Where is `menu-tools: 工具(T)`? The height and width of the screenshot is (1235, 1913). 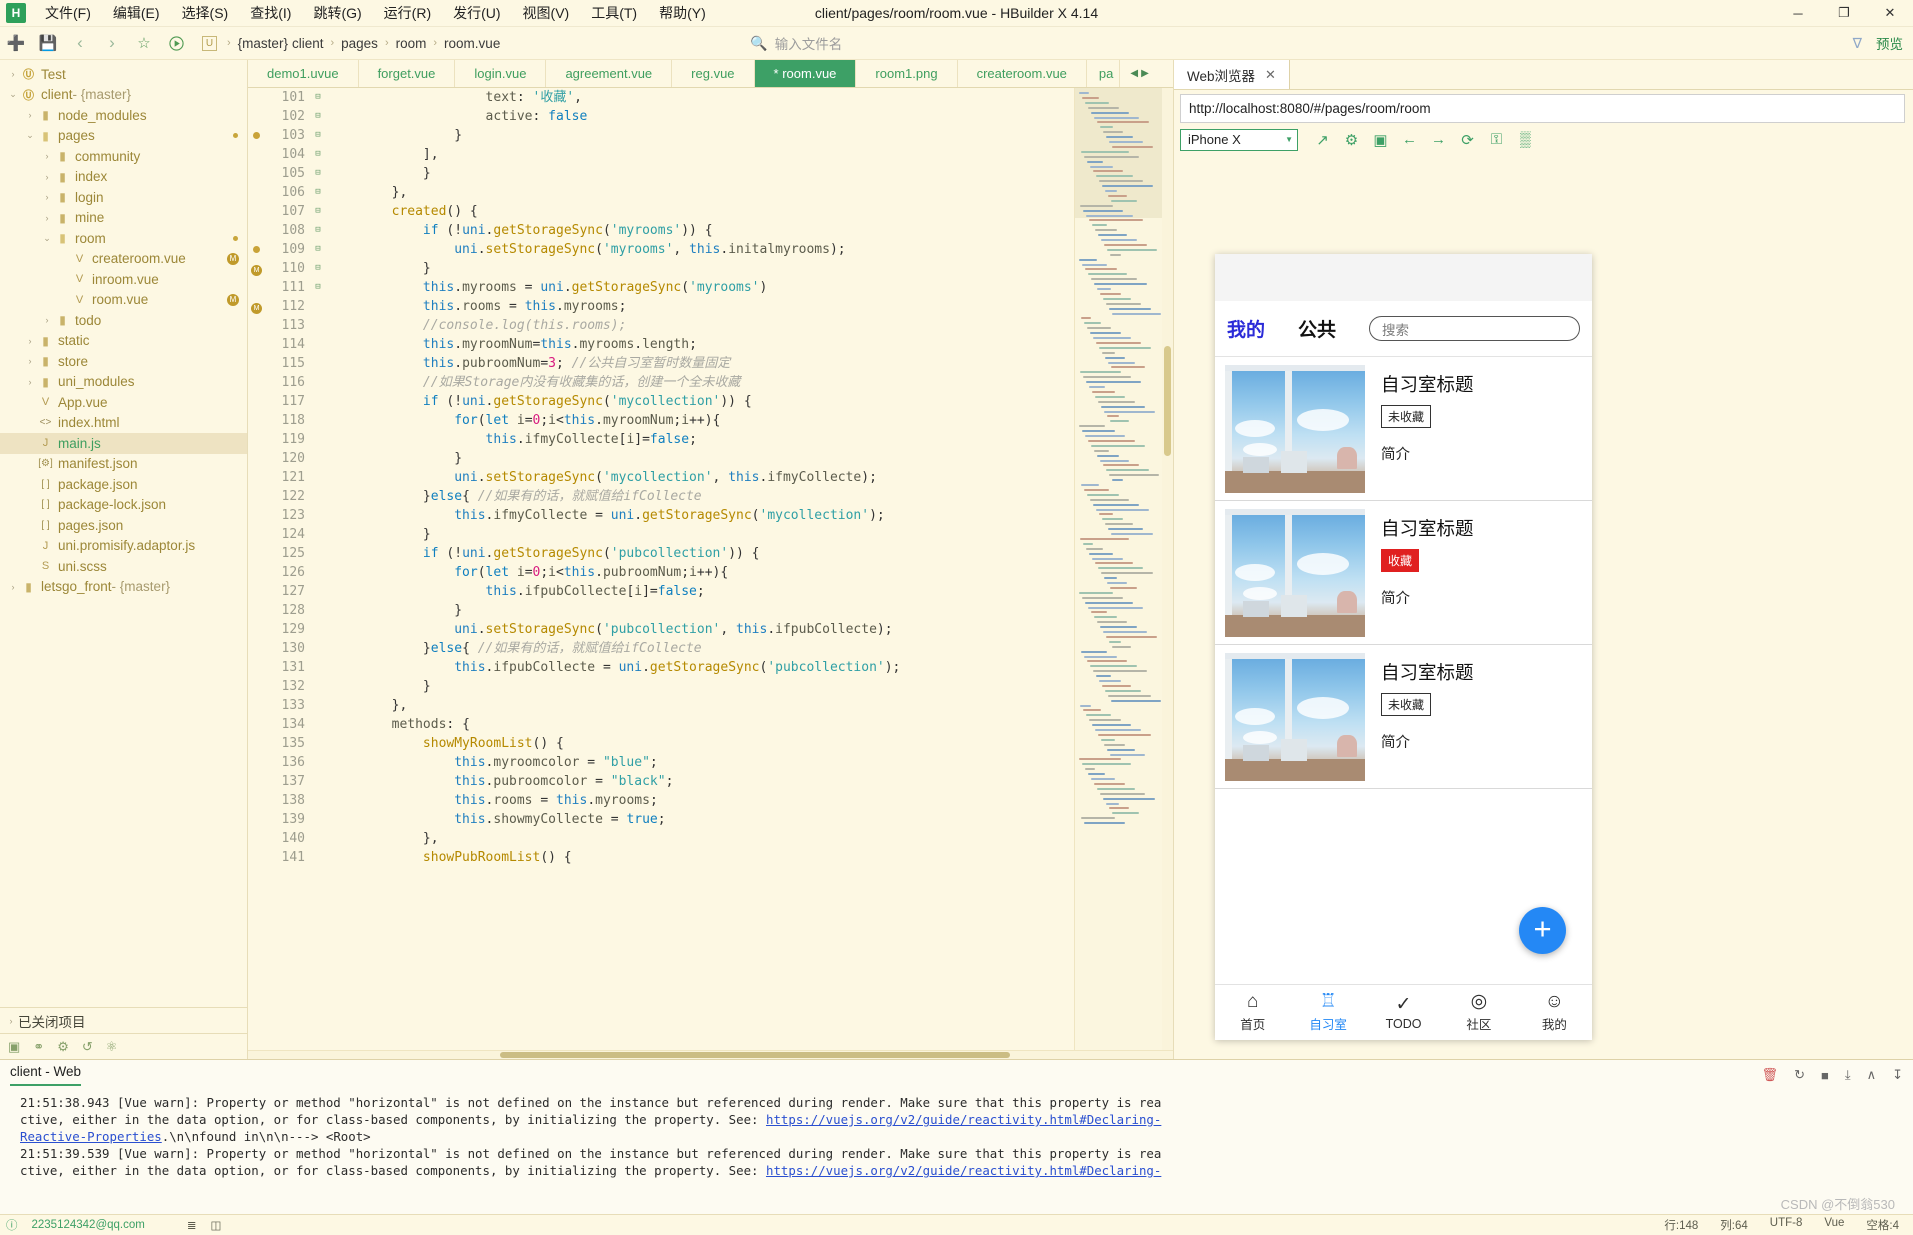 menu-tools: 工具(T) is located at coordinates (614, 13).